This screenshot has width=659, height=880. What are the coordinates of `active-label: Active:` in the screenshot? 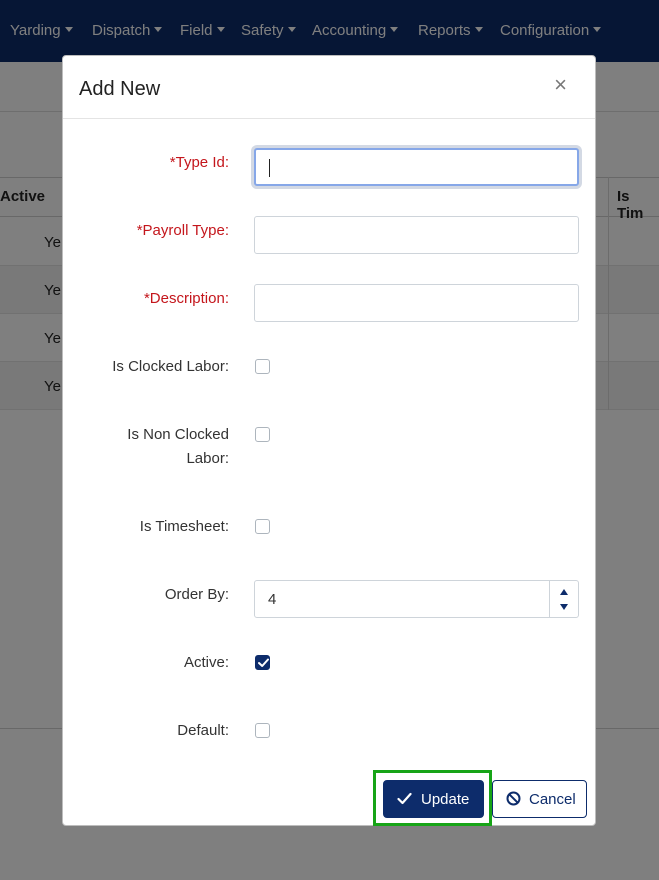 It's located at (206, 662).